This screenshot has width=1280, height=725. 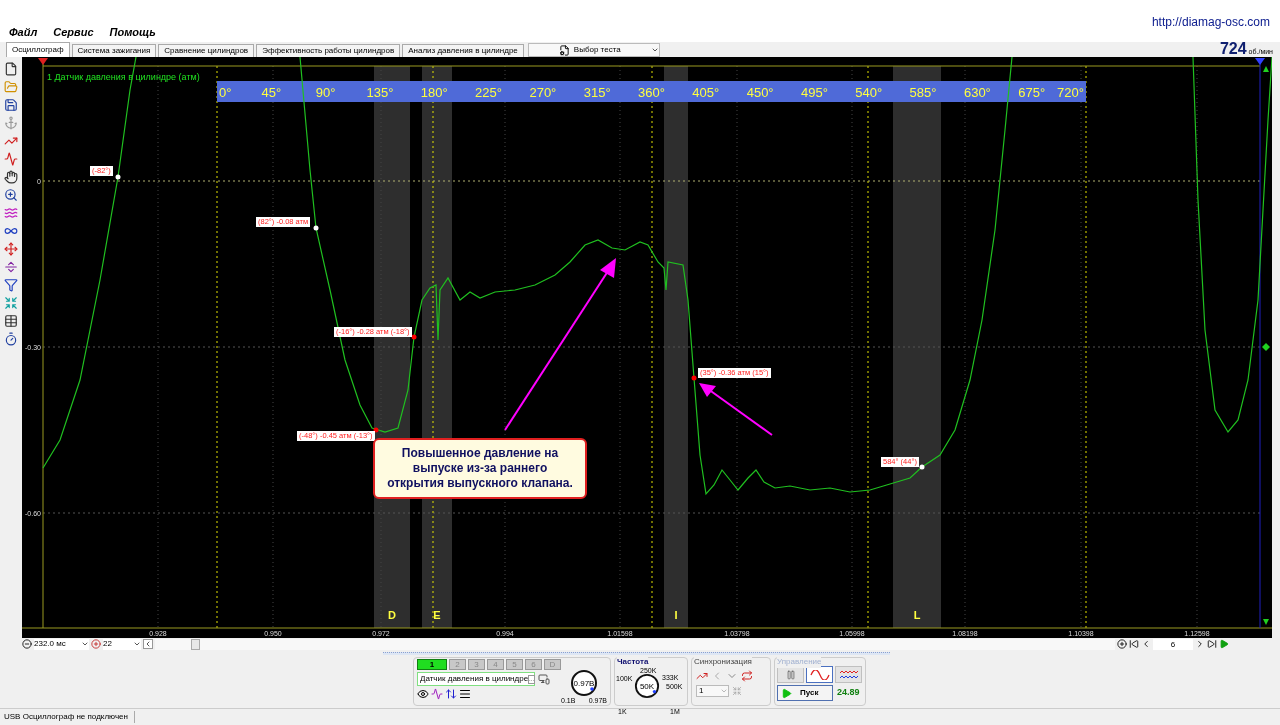 What do you see at coordinates (1260, 61) in the screenshot?
I see `cursor-marker-icon` at bounding box center [1260, 61].